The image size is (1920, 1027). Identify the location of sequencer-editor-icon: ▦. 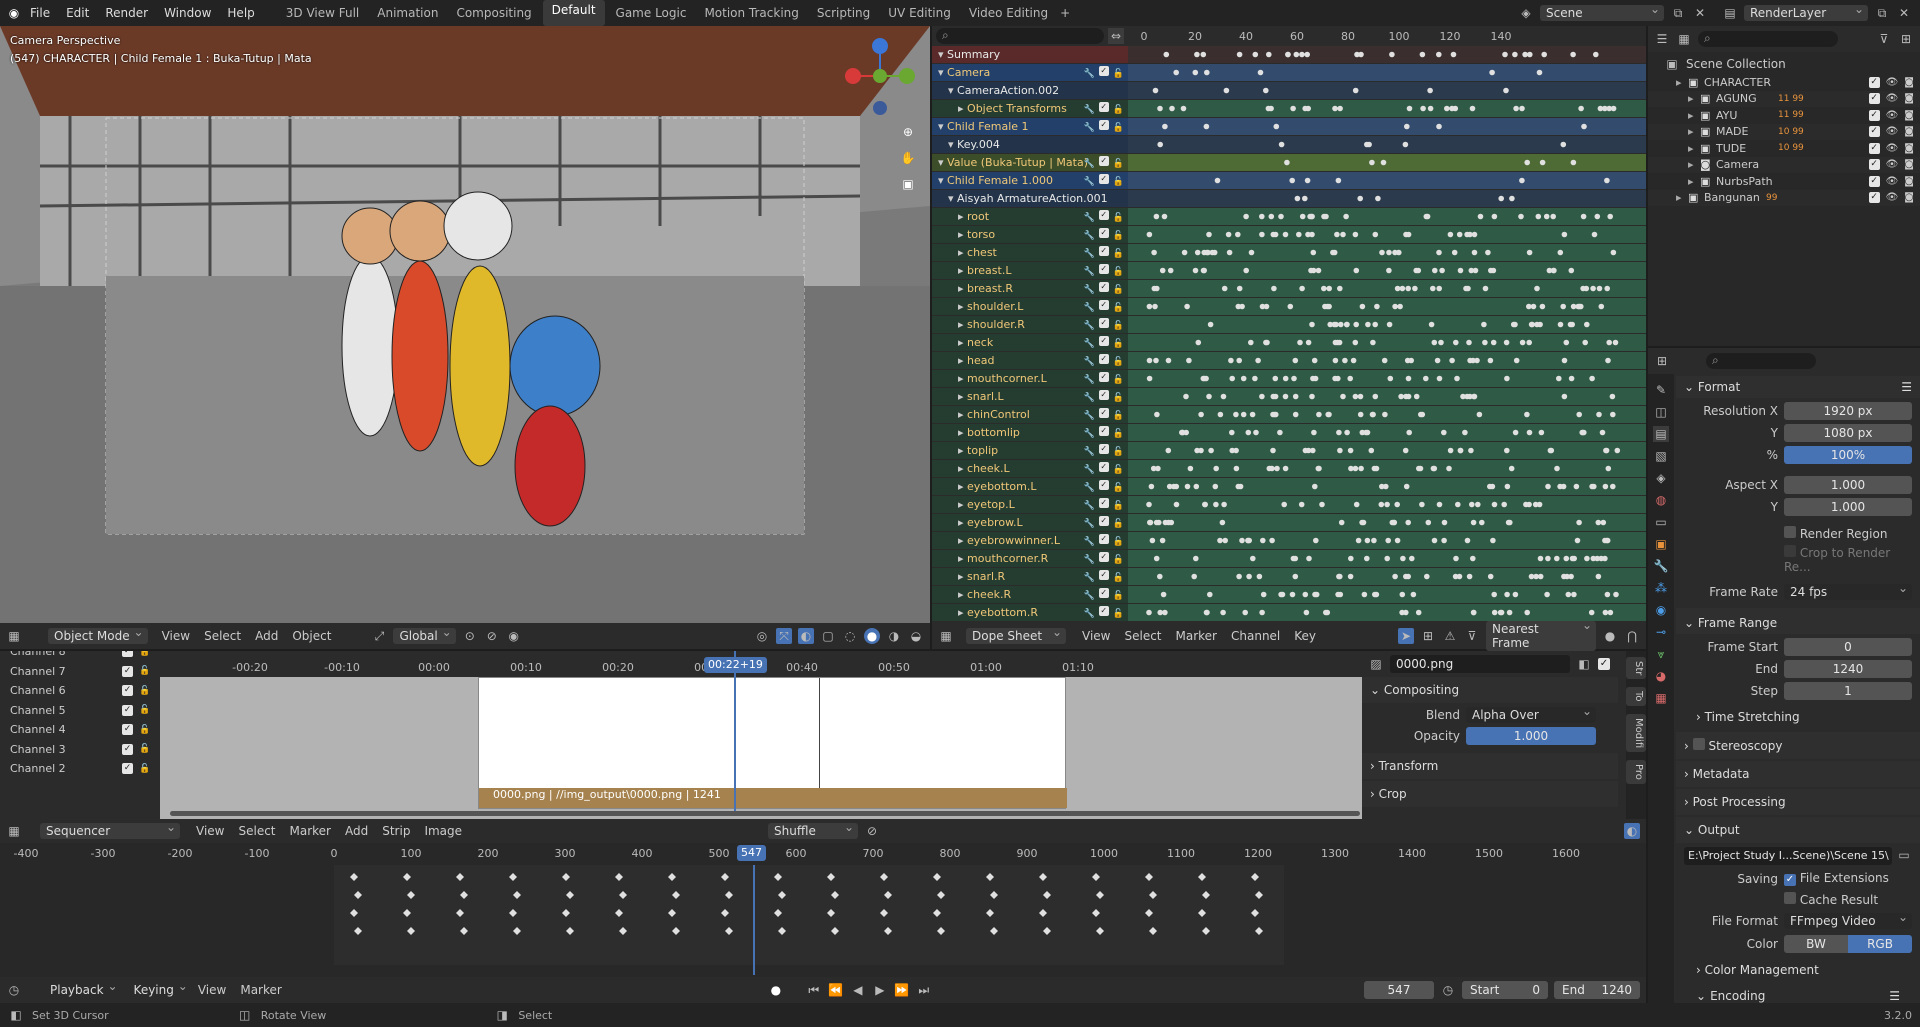
(14, 831).